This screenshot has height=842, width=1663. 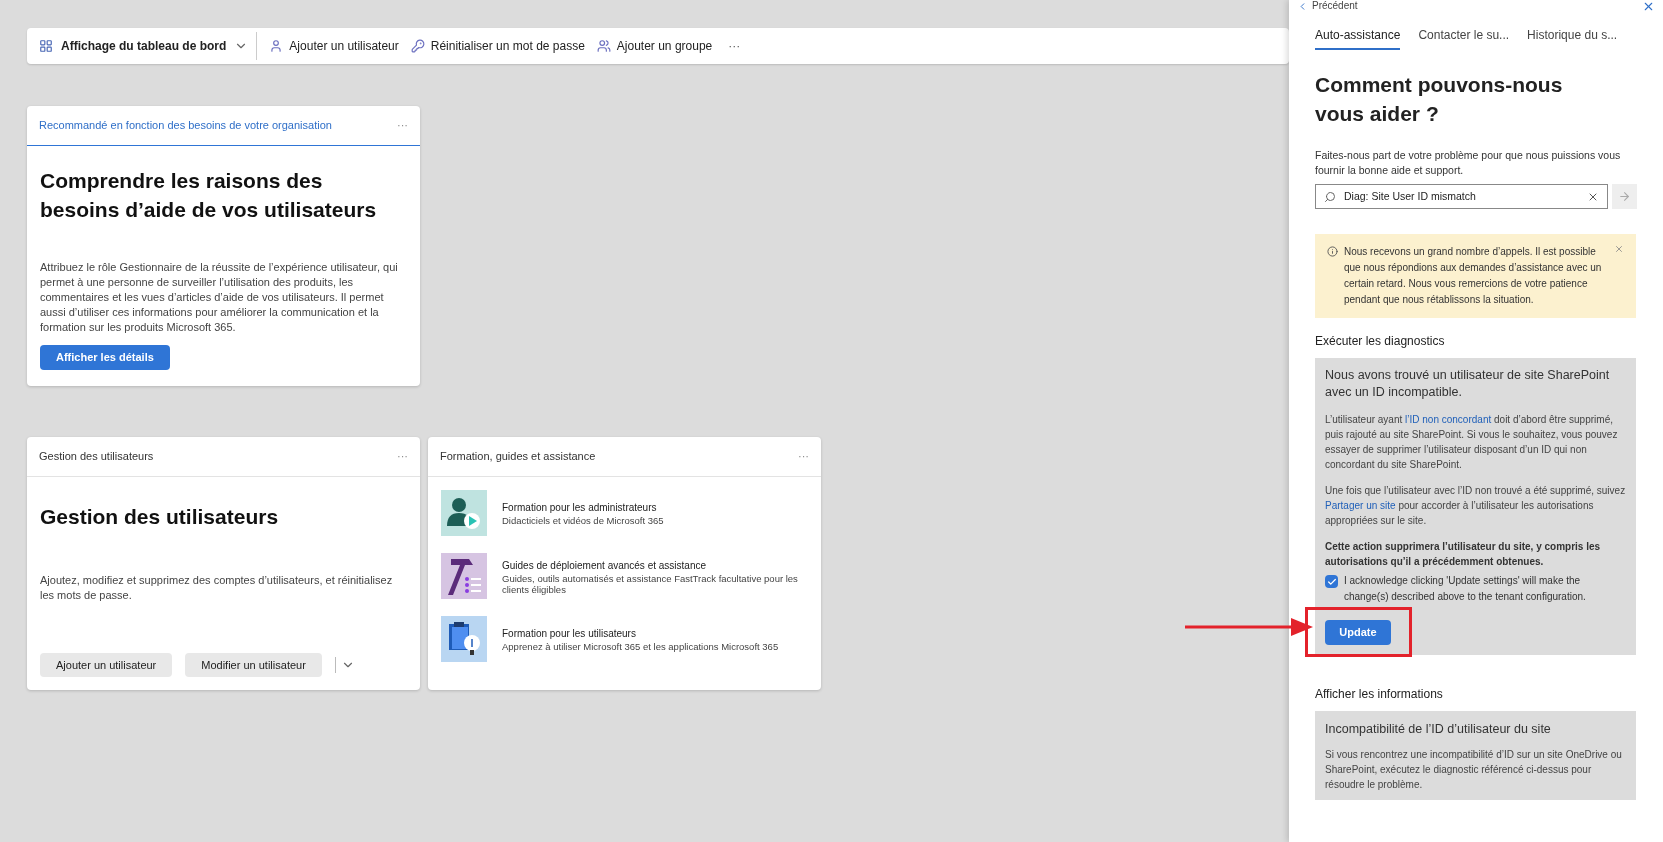 I want to click on info-title: Incompatibilité de l’ID d’utilisateur du site, so click(x=1438, y=729).